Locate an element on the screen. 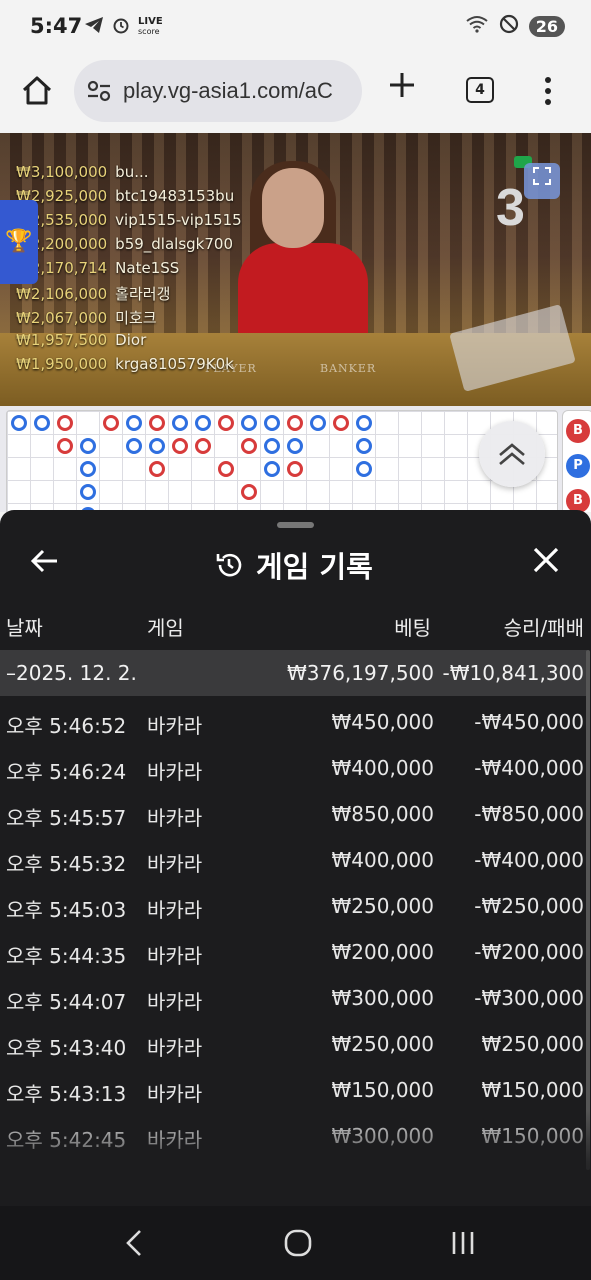 This screenshot has height=1280, width=591. bead-road-grid is located at coordinates (282, 461).